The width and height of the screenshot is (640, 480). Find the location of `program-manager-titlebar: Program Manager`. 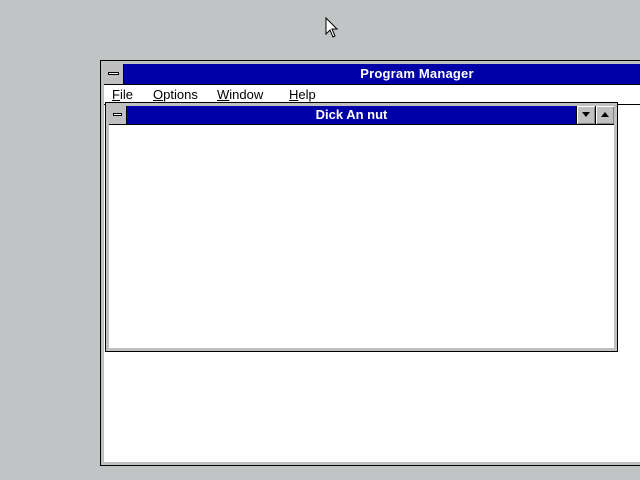

program-manager-titlebar: Program Manager is located at coordinates (372, 74).